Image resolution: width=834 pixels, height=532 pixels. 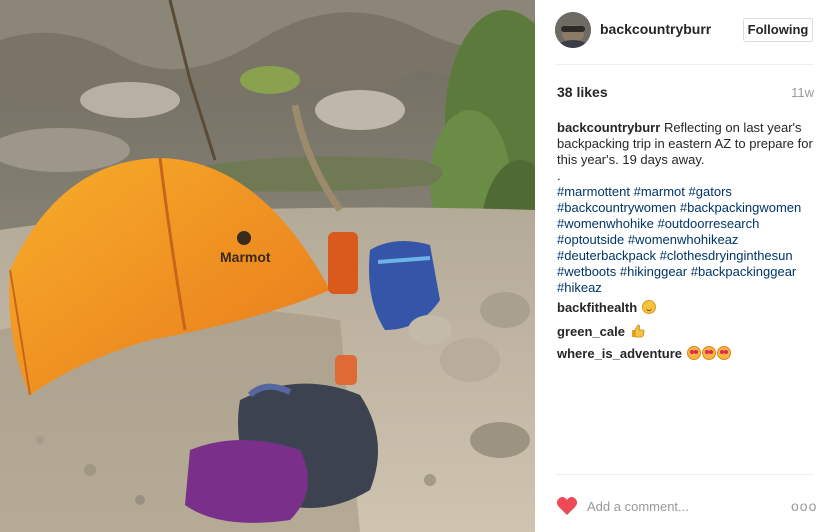 I want to click on hashtag-link: #clothesdryinginthesun, so click(x=726, y=255).